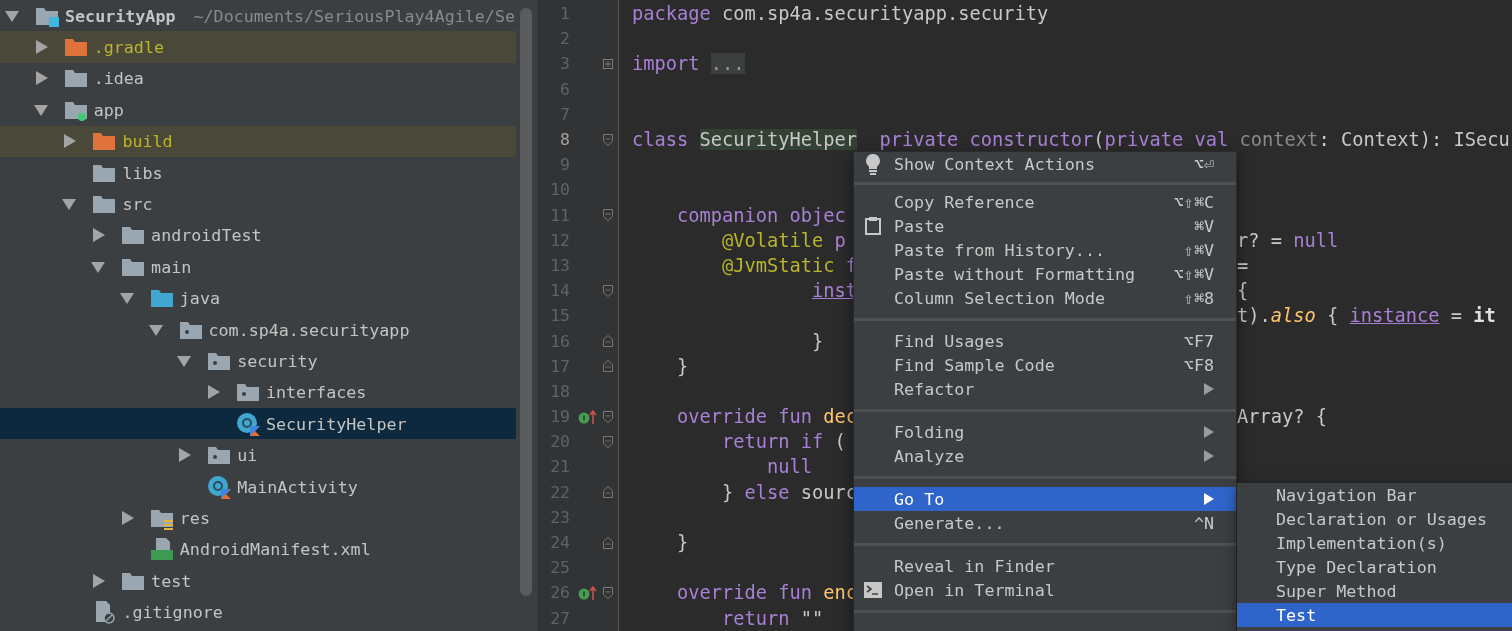 The image size is (1512, 631). Describe the element at coordinates (778, 140) in the screenshot. I see `code-token: SecurityHelper` at that location.